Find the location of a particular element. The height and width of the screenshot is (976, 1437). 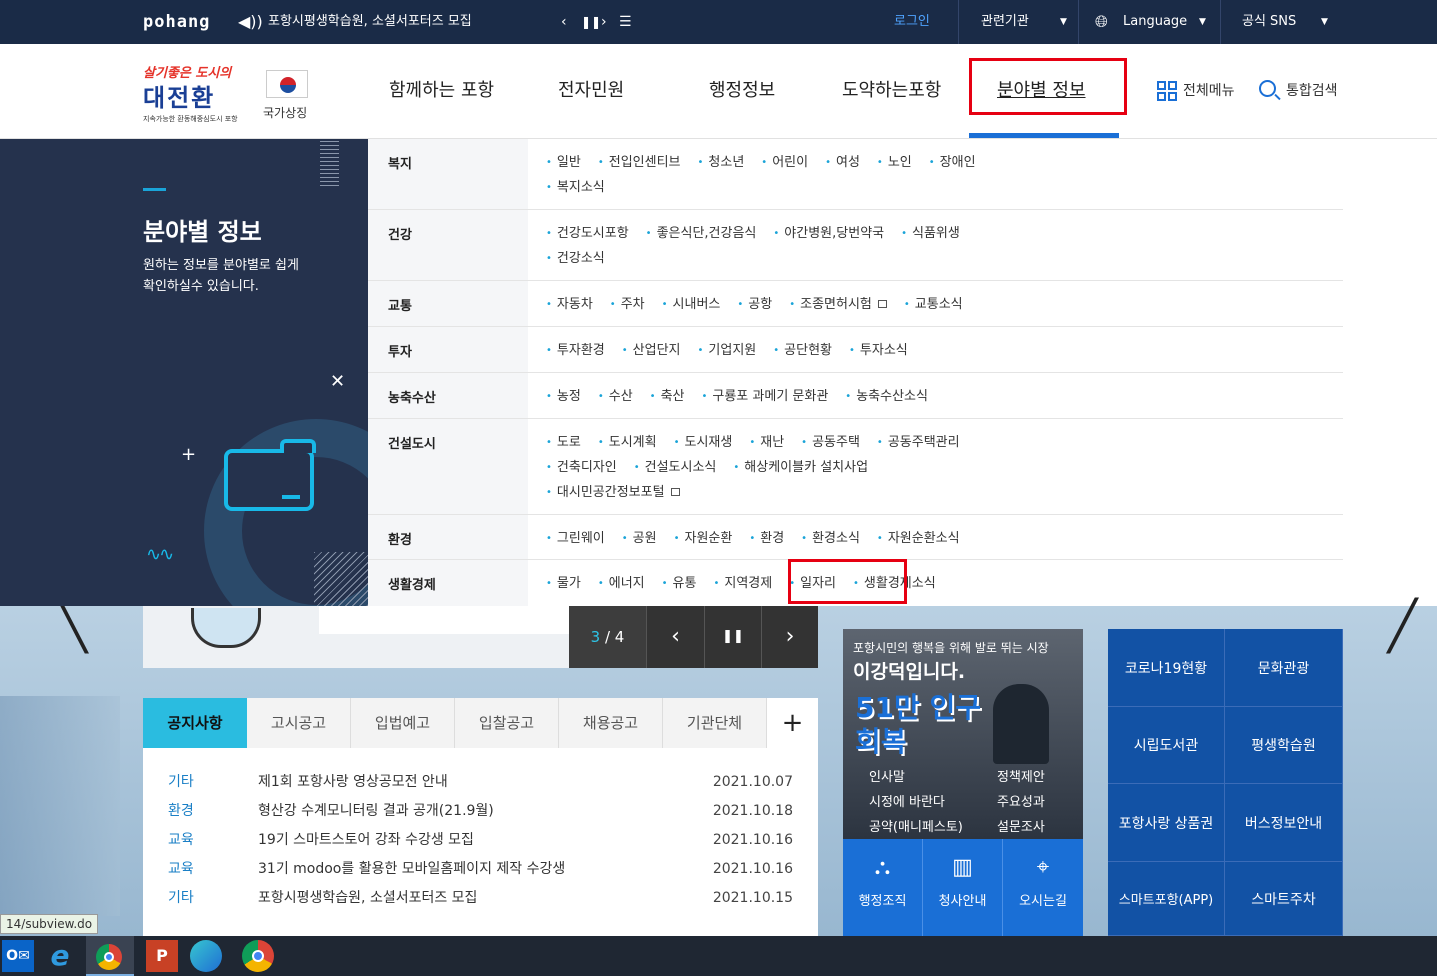

menu-item: 건강소식 is located at coordinates (575, 258).